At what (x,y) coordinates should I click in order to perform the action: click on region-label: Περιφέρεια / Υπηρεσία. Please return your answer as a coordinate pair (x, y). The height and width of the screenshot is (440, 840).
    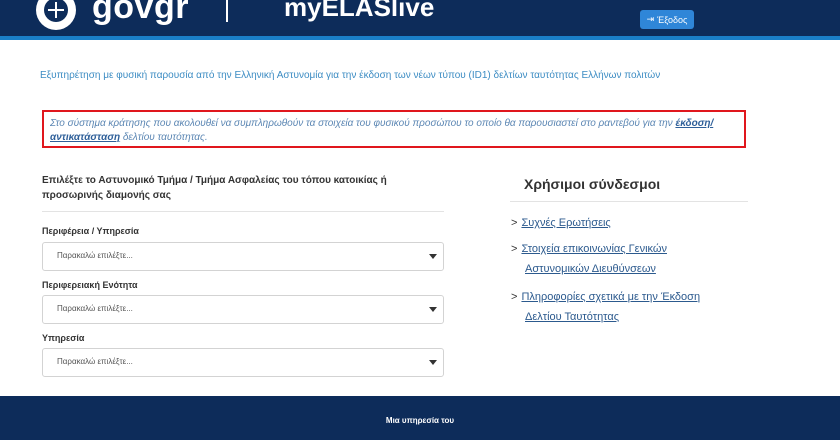
    Looking at the image, I should click on (90, 231).